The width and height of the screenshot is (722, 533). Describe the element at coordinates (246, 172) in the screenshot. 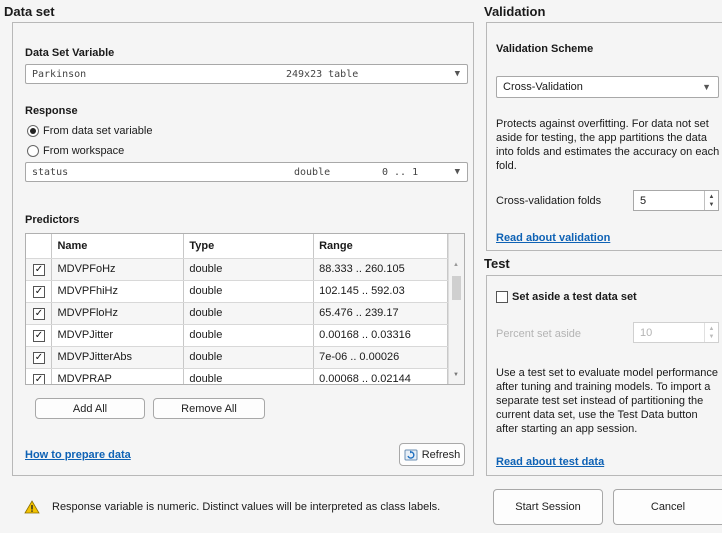

I see `response-dropdown: status double 0 .. 1 ▼` at that location.